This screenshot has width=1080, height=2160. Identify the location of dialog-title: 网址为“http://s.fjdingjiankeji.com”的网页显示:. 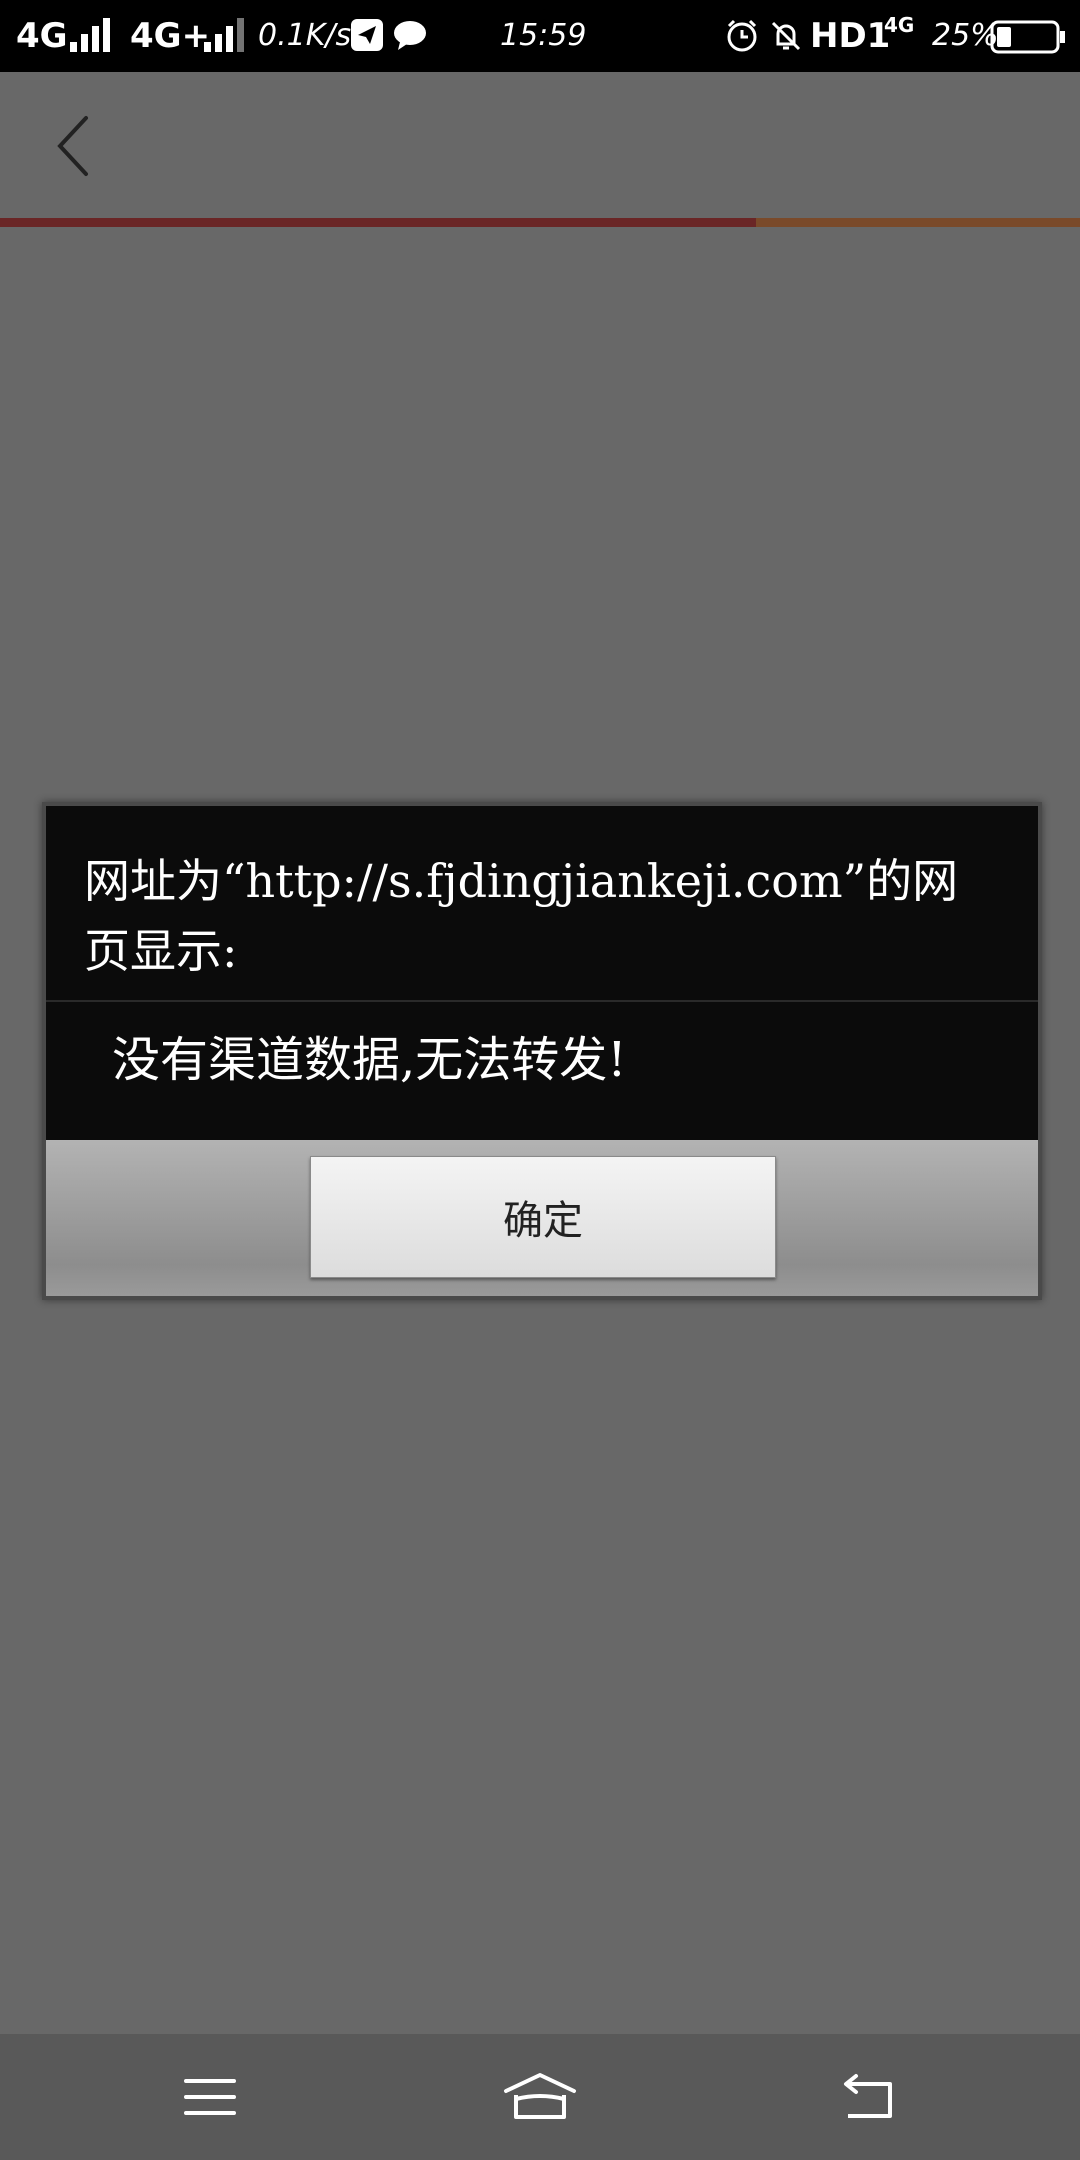
(542, 904).